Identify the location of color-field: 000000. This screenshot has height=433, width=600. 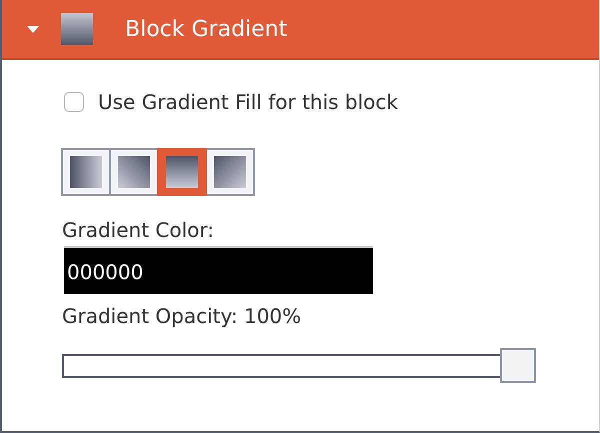
(218, 270).